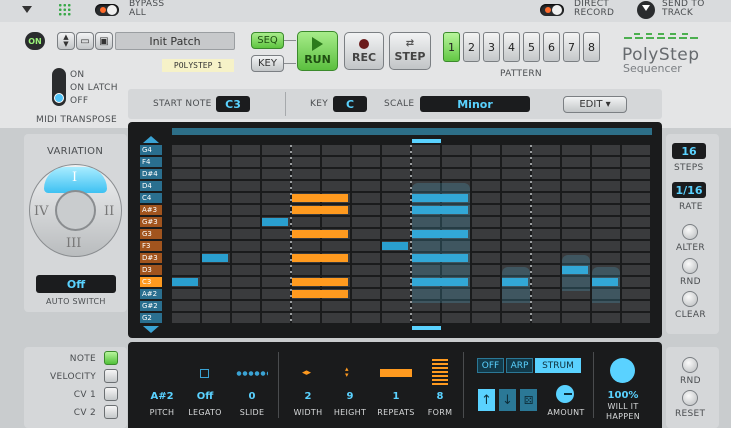 This screenshot has width=731, height=428. What do you see at coordinates (73, 243) in the screenshot?
I see `variation-iii-label: III` at bounding box center [73, 243].